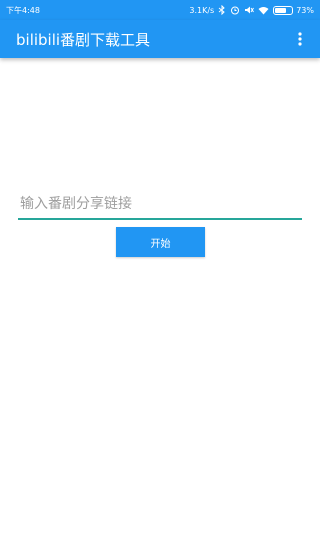  I want to click on mute-icon, so click(249, 10).